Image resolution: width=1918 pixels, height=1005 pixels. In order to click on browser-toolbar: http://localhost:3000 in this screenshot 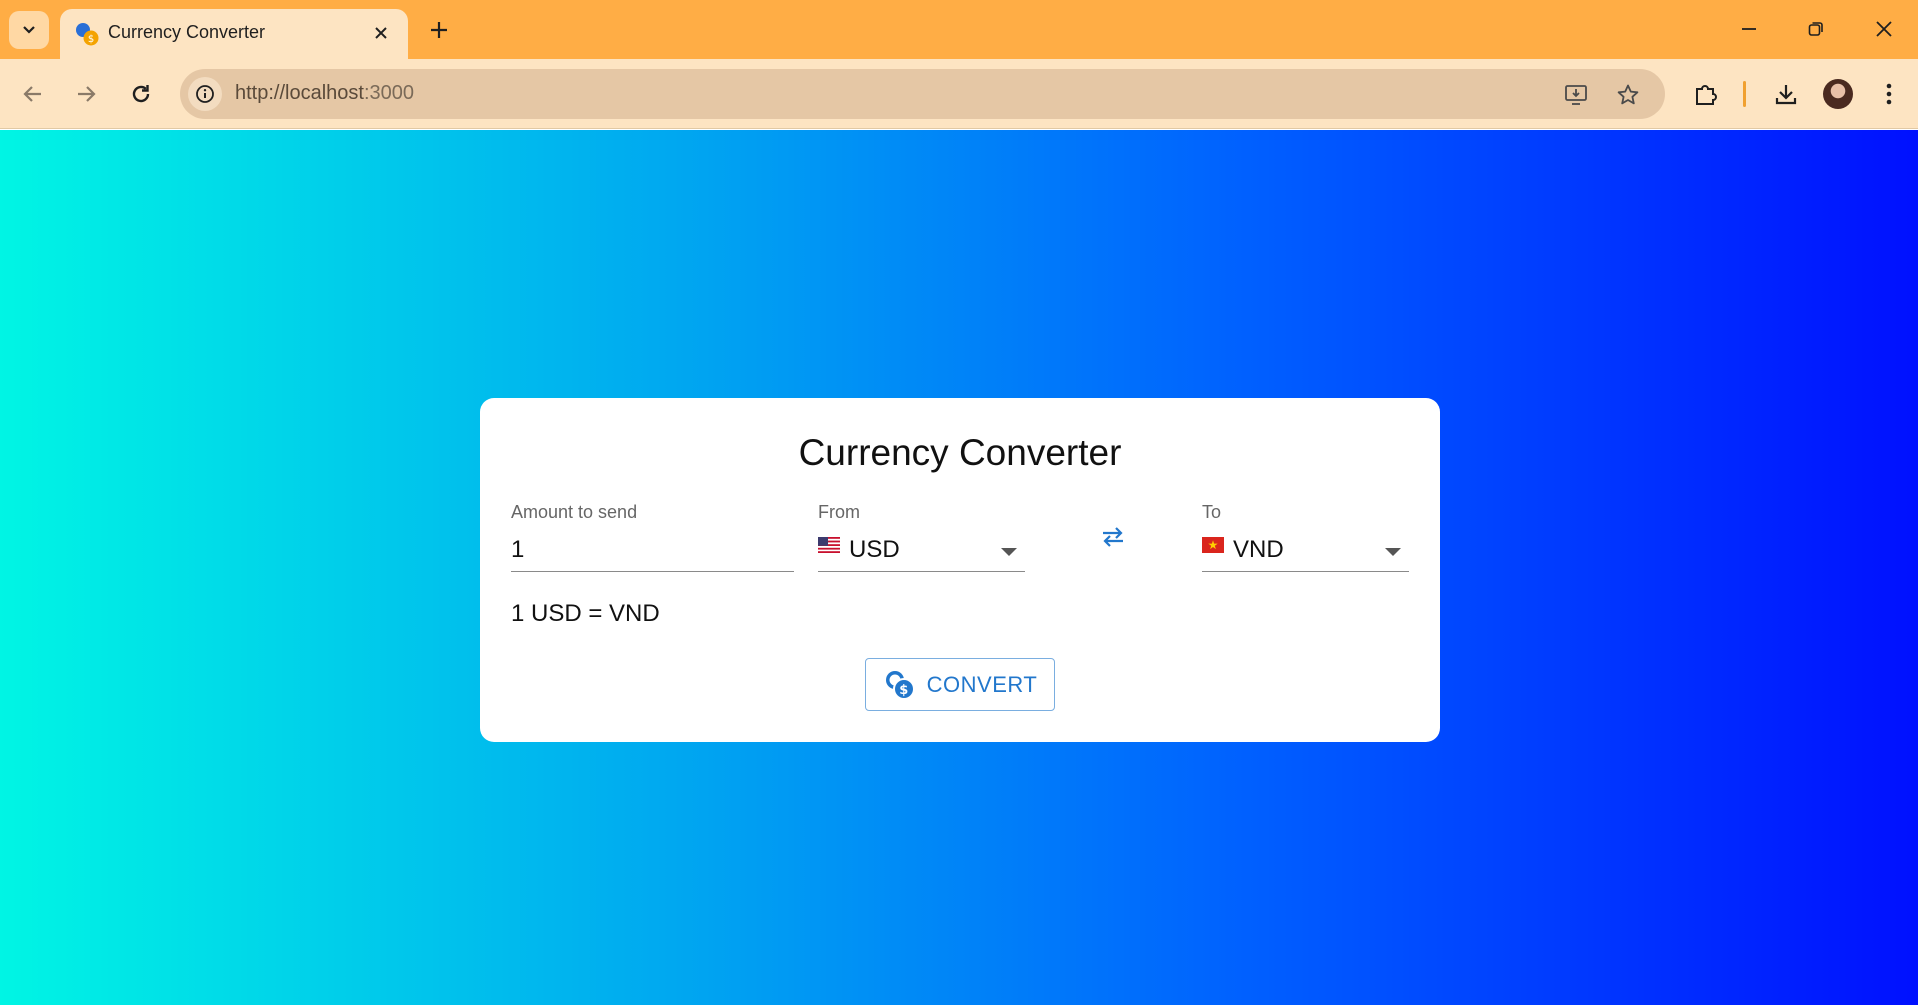, I will do `click(959, 94)`.